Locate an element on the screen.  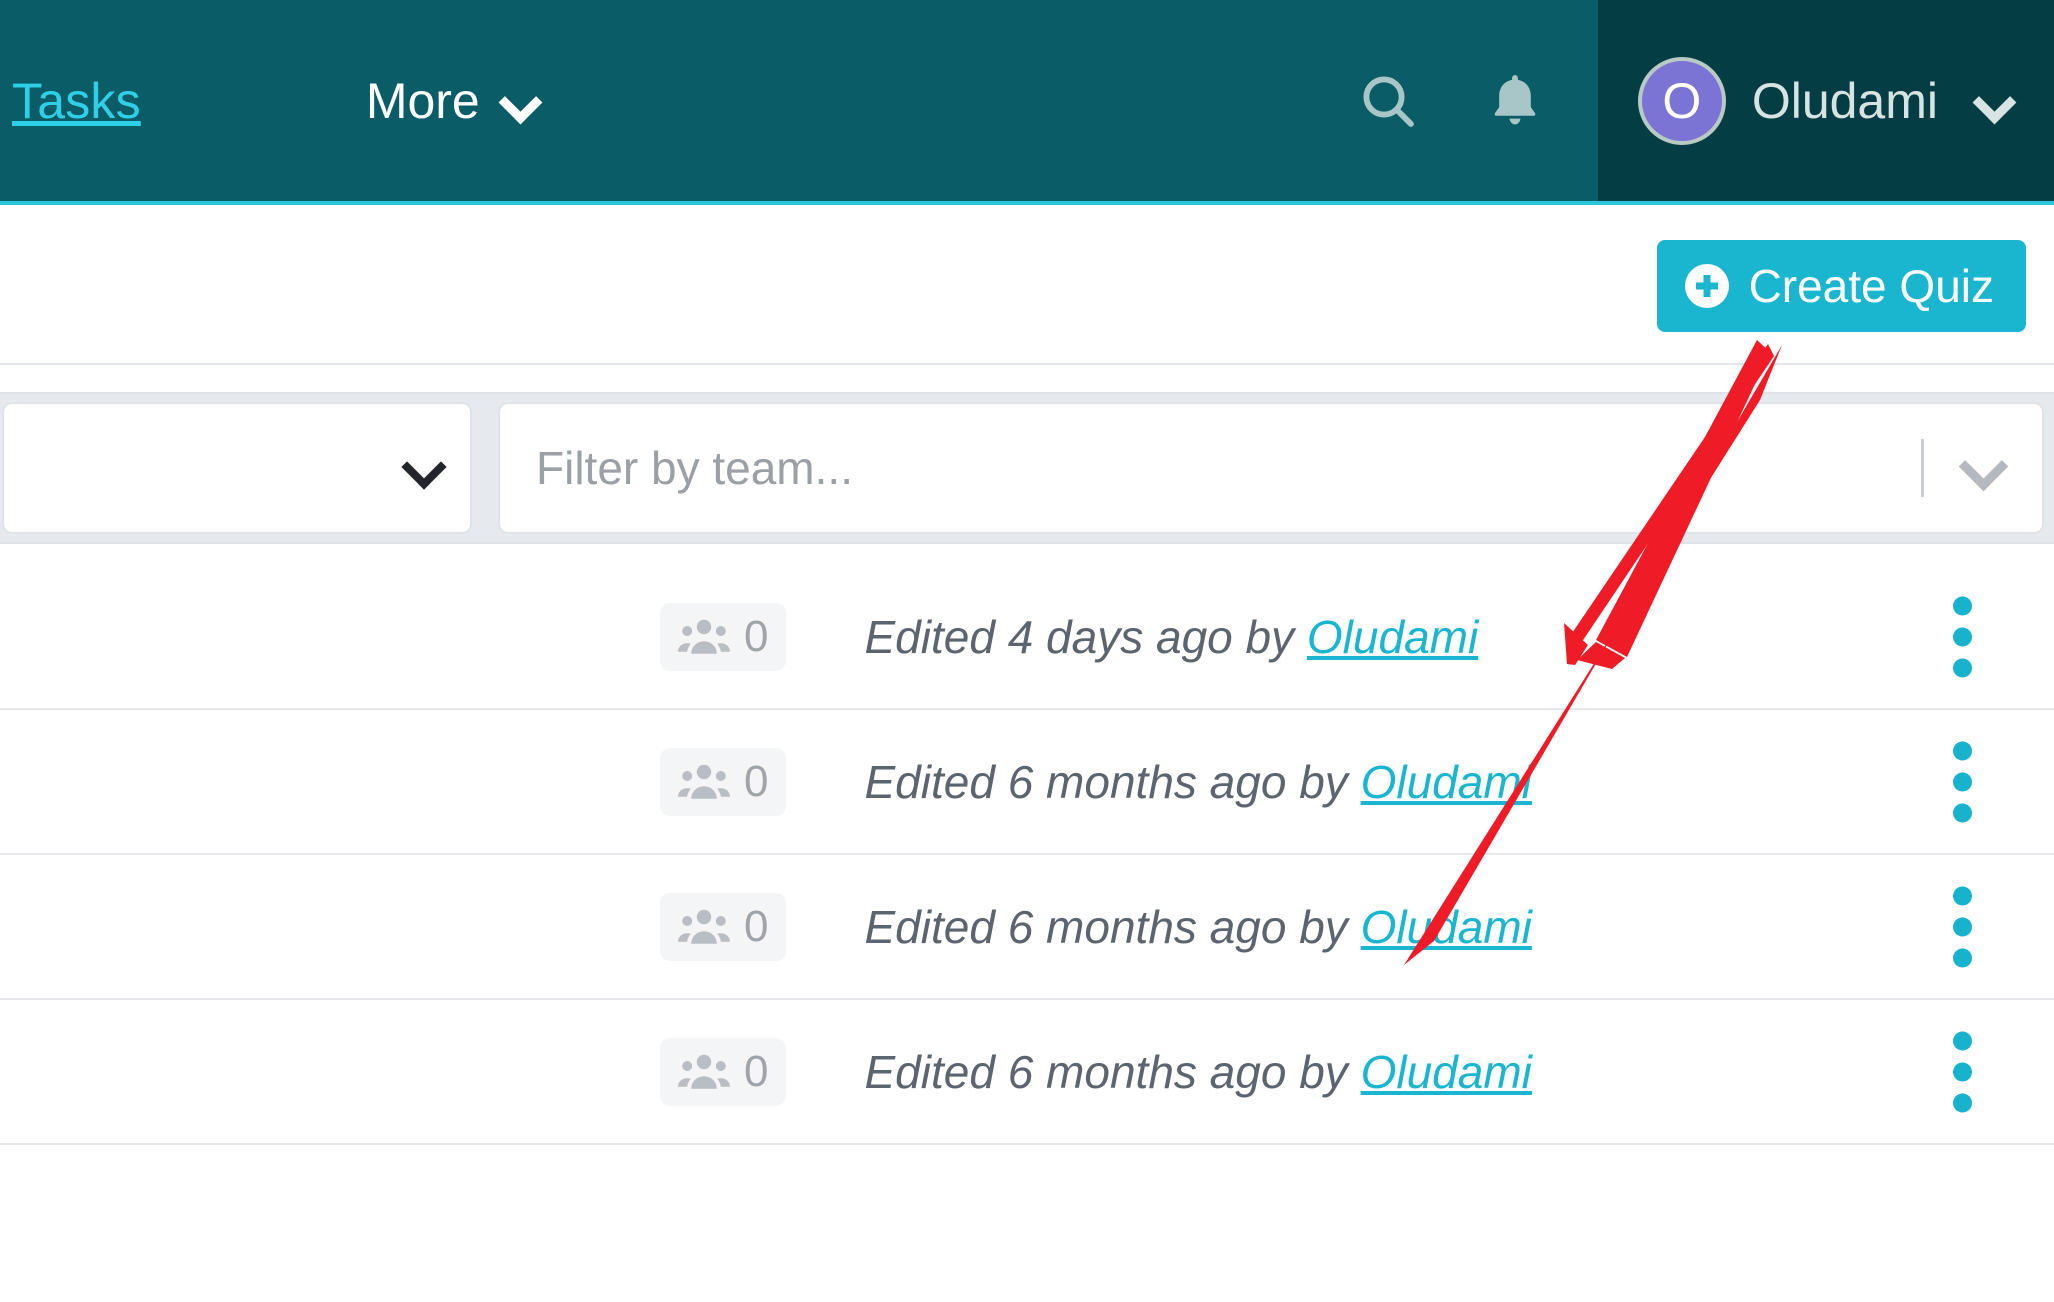
team-filter-input is located at coordinates (1271, 468).